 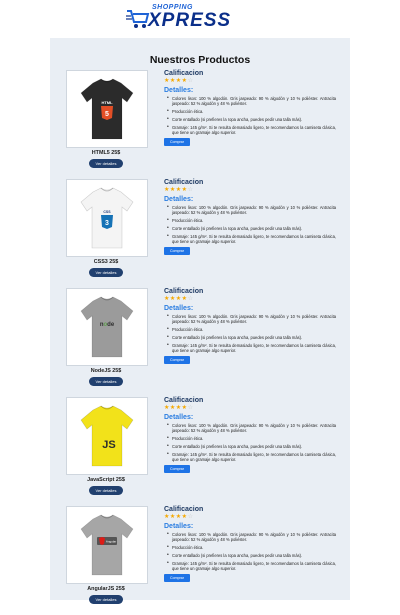 I want to click on svg-text: 5, so click(x=107, y=114).